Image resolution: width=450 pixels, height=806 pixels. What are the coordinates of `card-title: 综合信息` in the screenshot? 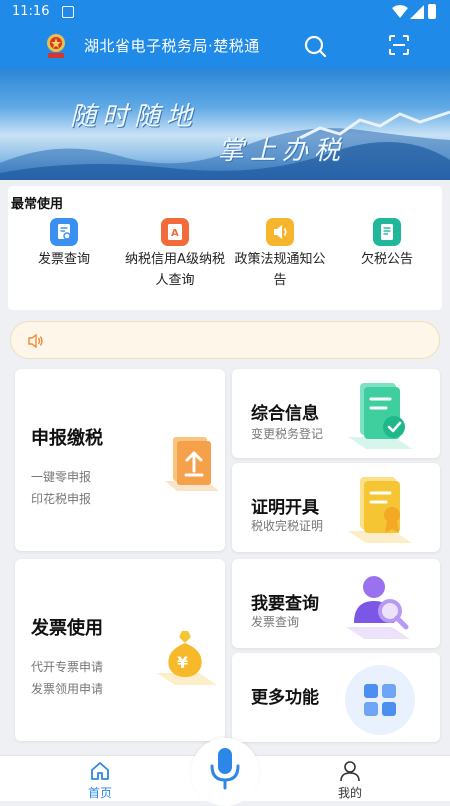 It's located at (285, 414).